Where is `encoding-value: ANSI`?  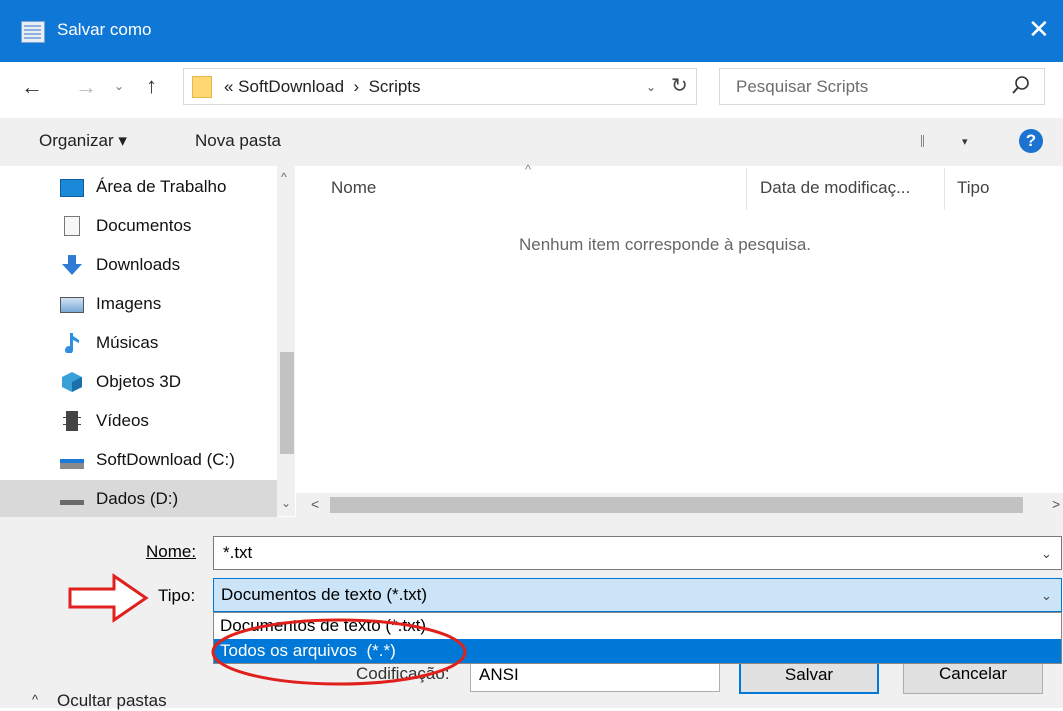
encoding-value: ANSI is located at coordinates (499, 674).